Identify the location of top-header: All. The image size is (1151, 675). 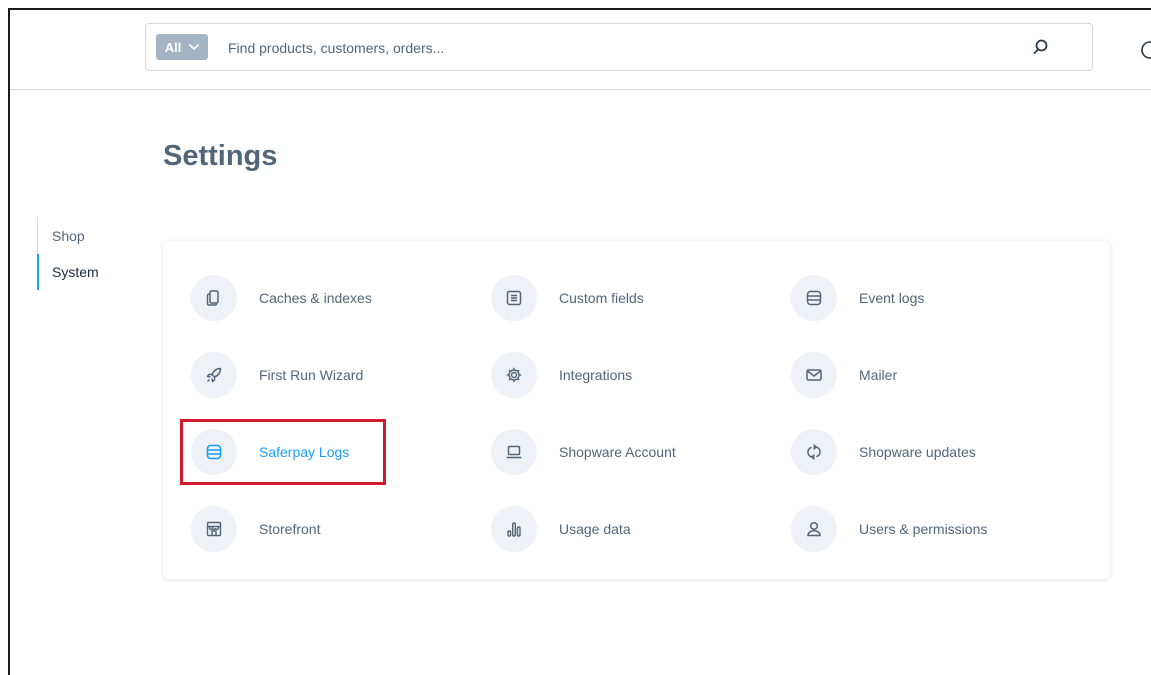
(580, 50).